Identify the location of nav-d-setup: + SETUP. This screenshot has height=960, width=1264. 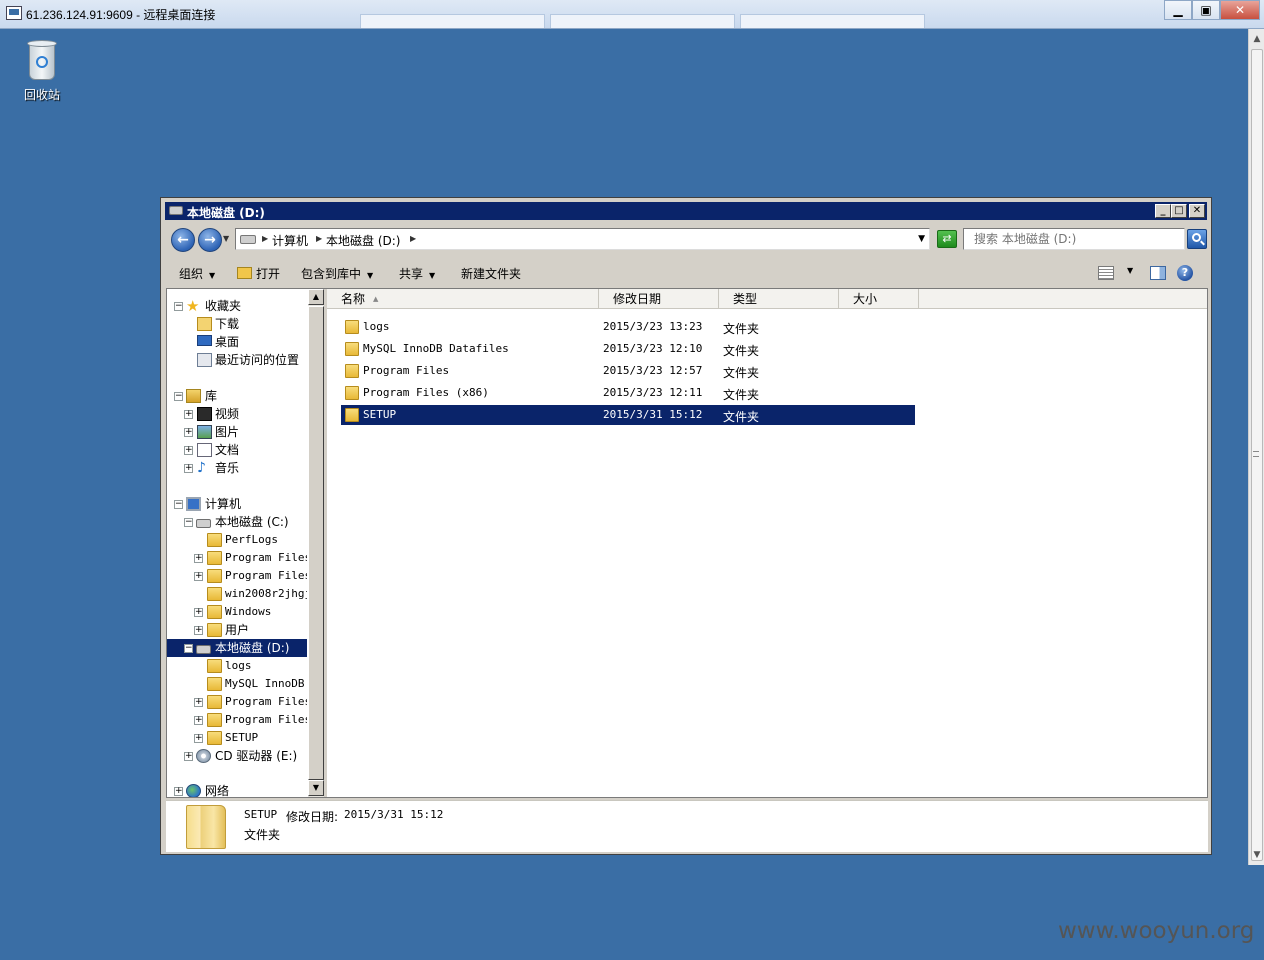
(237, 738).